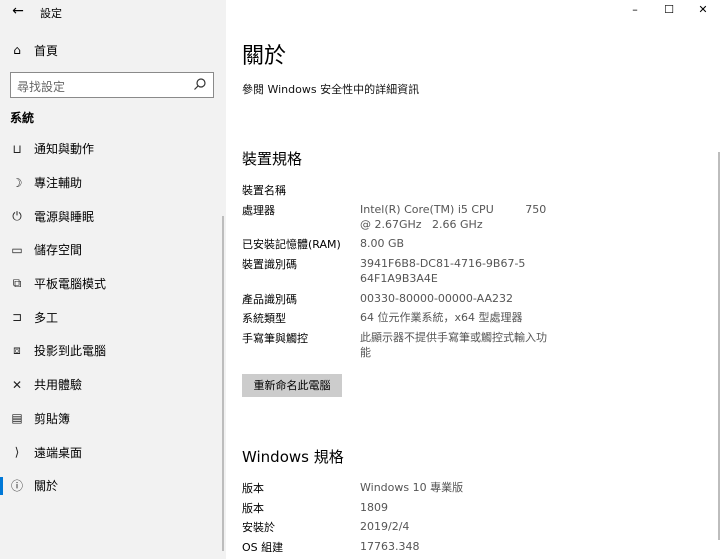 The height and width of the screenshot is (559, 720). I want to click on spec-key: 已安裝記憶體(RAM), so click(291, 244).